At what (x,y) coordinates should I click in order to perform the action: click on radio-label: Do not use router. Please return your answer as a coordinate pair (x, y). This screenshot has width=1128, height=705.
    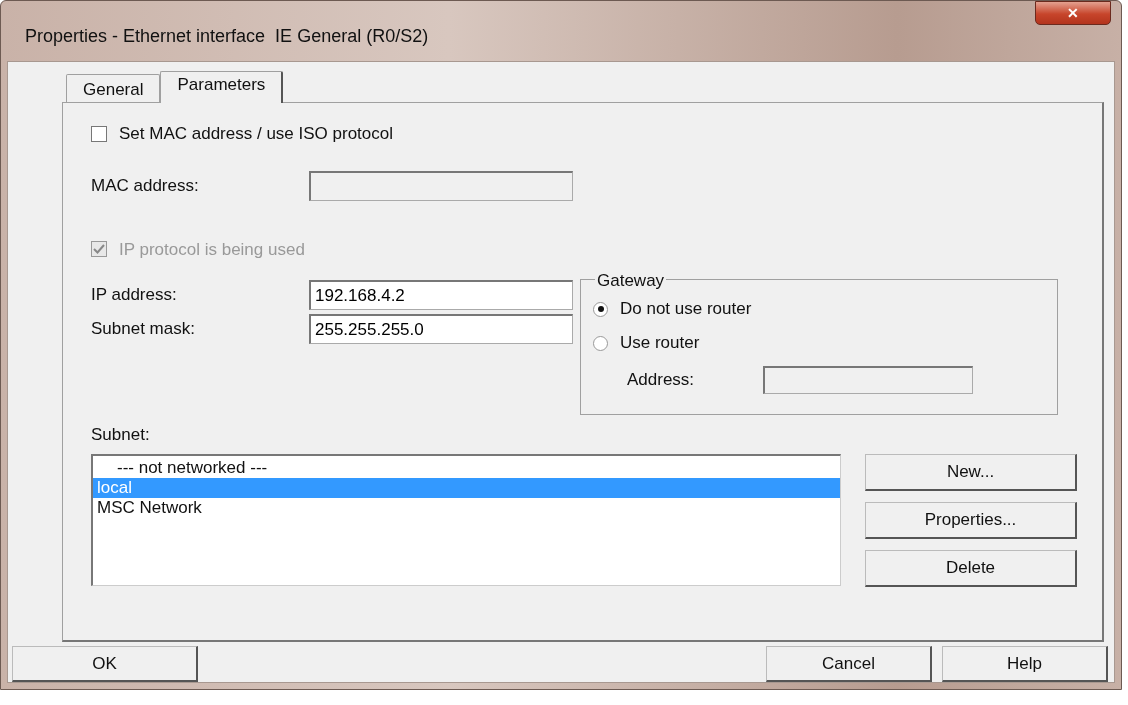
    Looking at the image, I should click on (686, 309).